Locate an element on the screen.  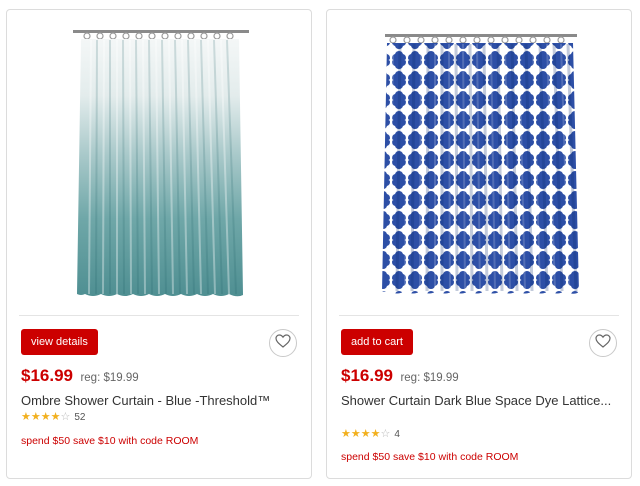
review-count: 4 is located at coordinates (397, 434).